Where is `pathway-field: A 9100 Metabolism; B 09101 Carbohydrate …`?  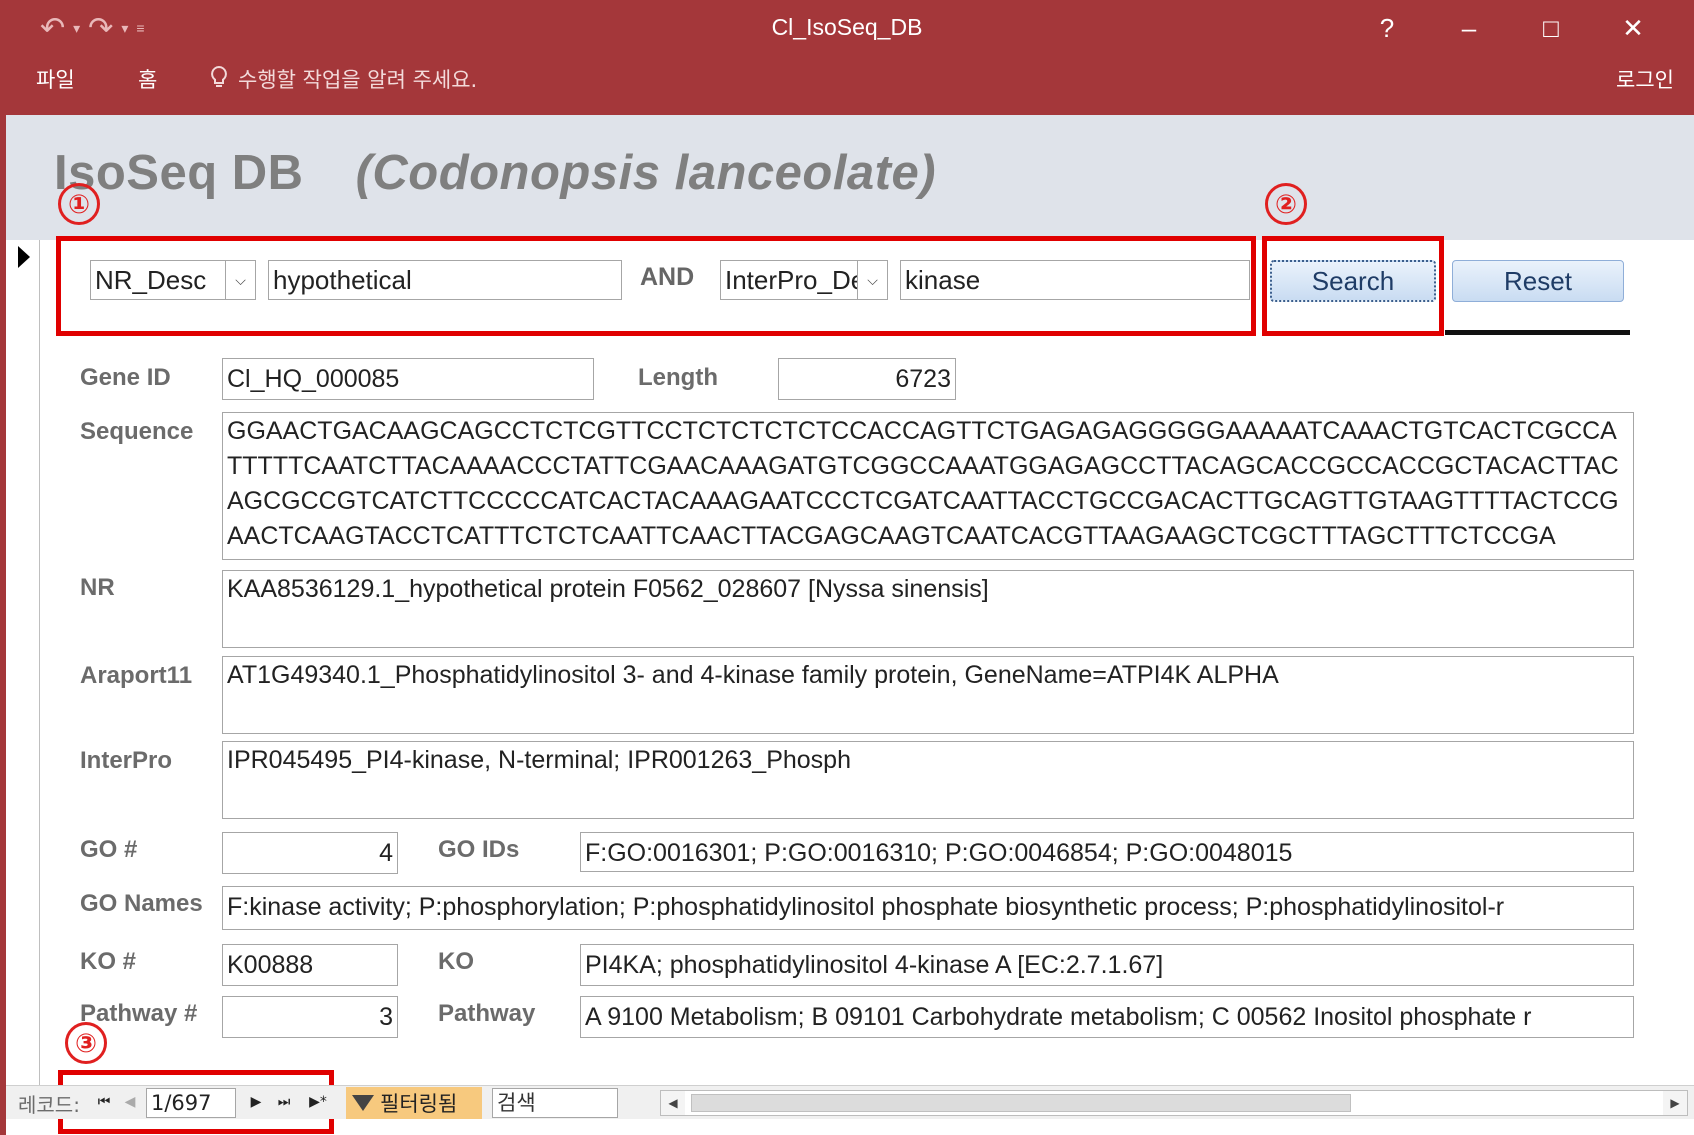 pathway-field: A 9100 Metabolism; B 09101 Carbohydrate … is located at coordinates (1107, 1017).